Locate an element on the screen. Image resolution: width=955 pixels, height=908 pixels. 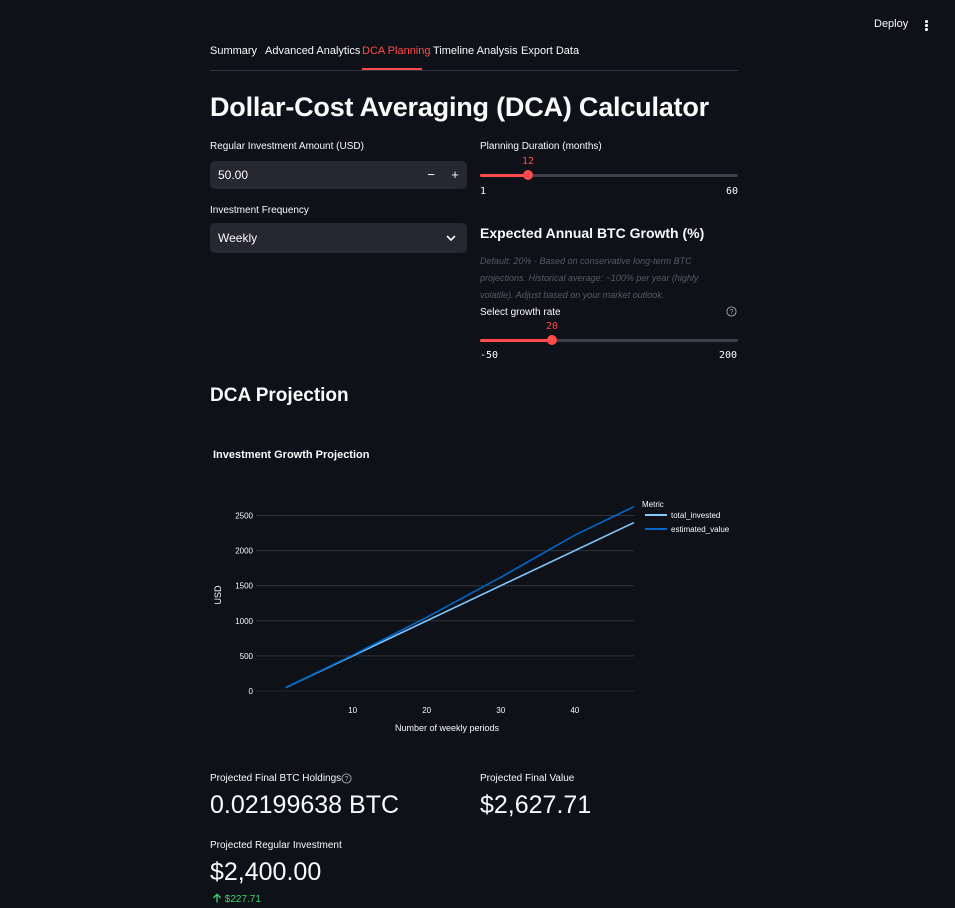
active-tab-indicator is located at coordinates (392, 69).